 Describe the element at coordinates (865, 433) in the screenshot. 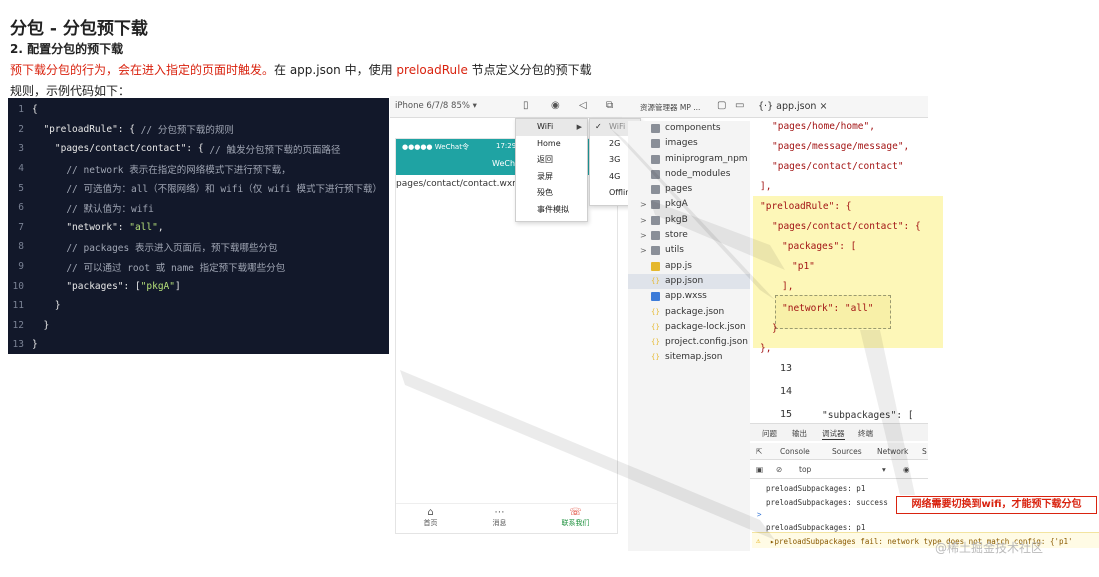

I see `panel-tab: 终端` at that location.